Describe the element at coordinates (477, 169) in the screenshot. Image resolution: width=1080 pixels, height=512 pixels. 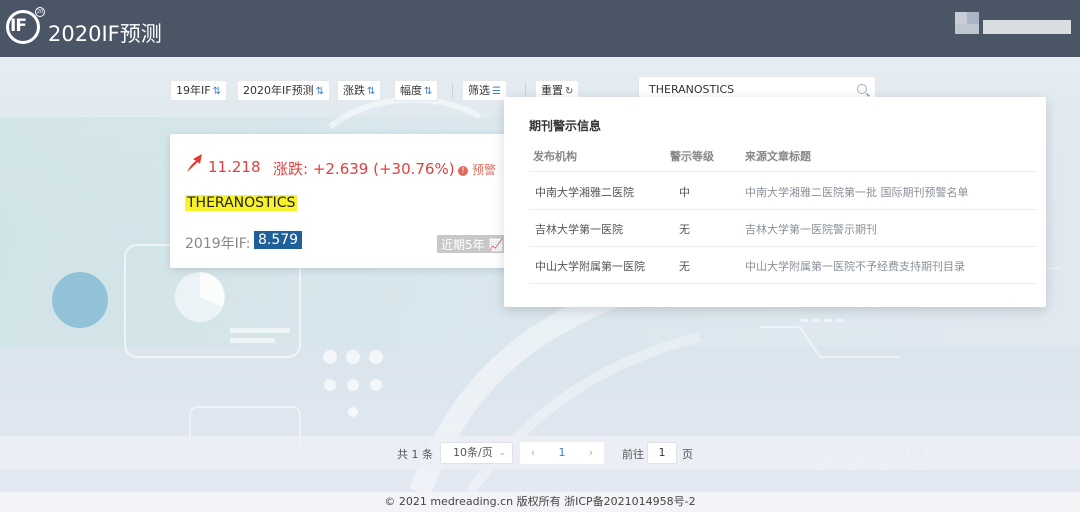
I see `warning-badge: ! 预警` at that location.